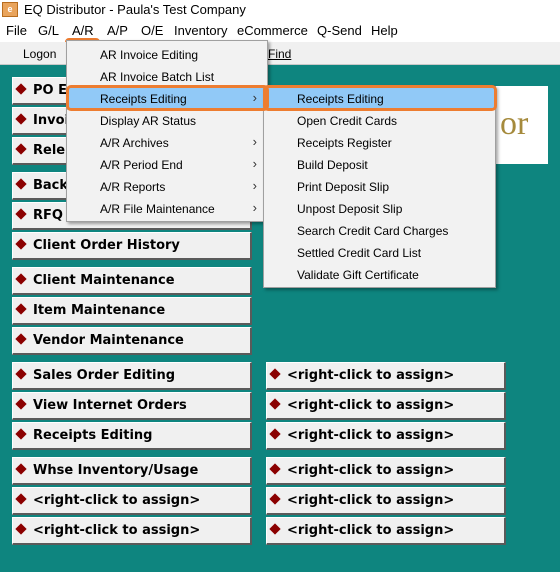 Image resolution: width=560 pixels, height=572 pixels. What do you see at coordinates (48, 30) in the screenshot?
I see `menu-gl: G/L` at bounding box center [48, 30].